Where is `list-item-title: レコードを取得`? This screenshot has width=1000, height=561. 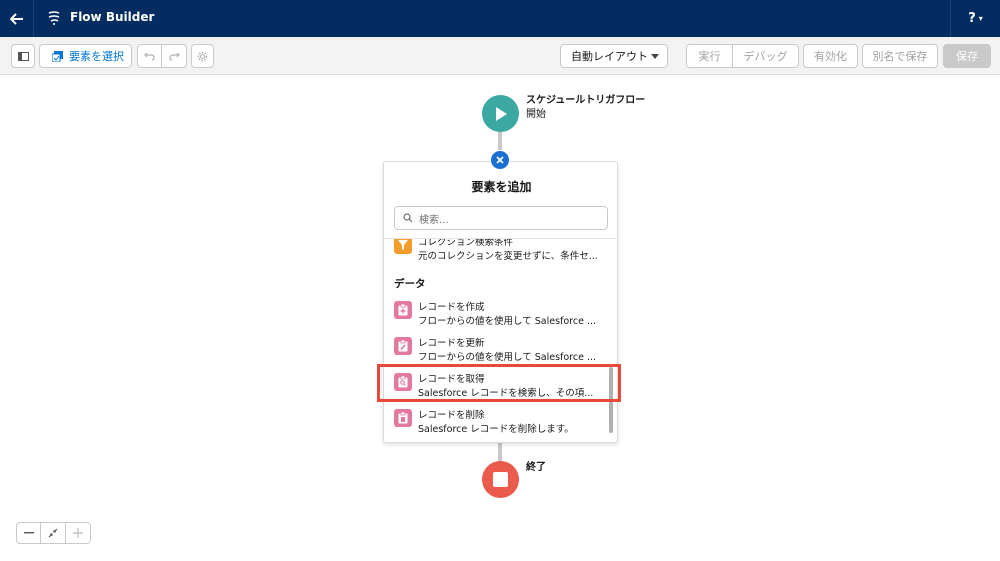 list-item-title: レコードを取得 is located at coordinates (451, 379).